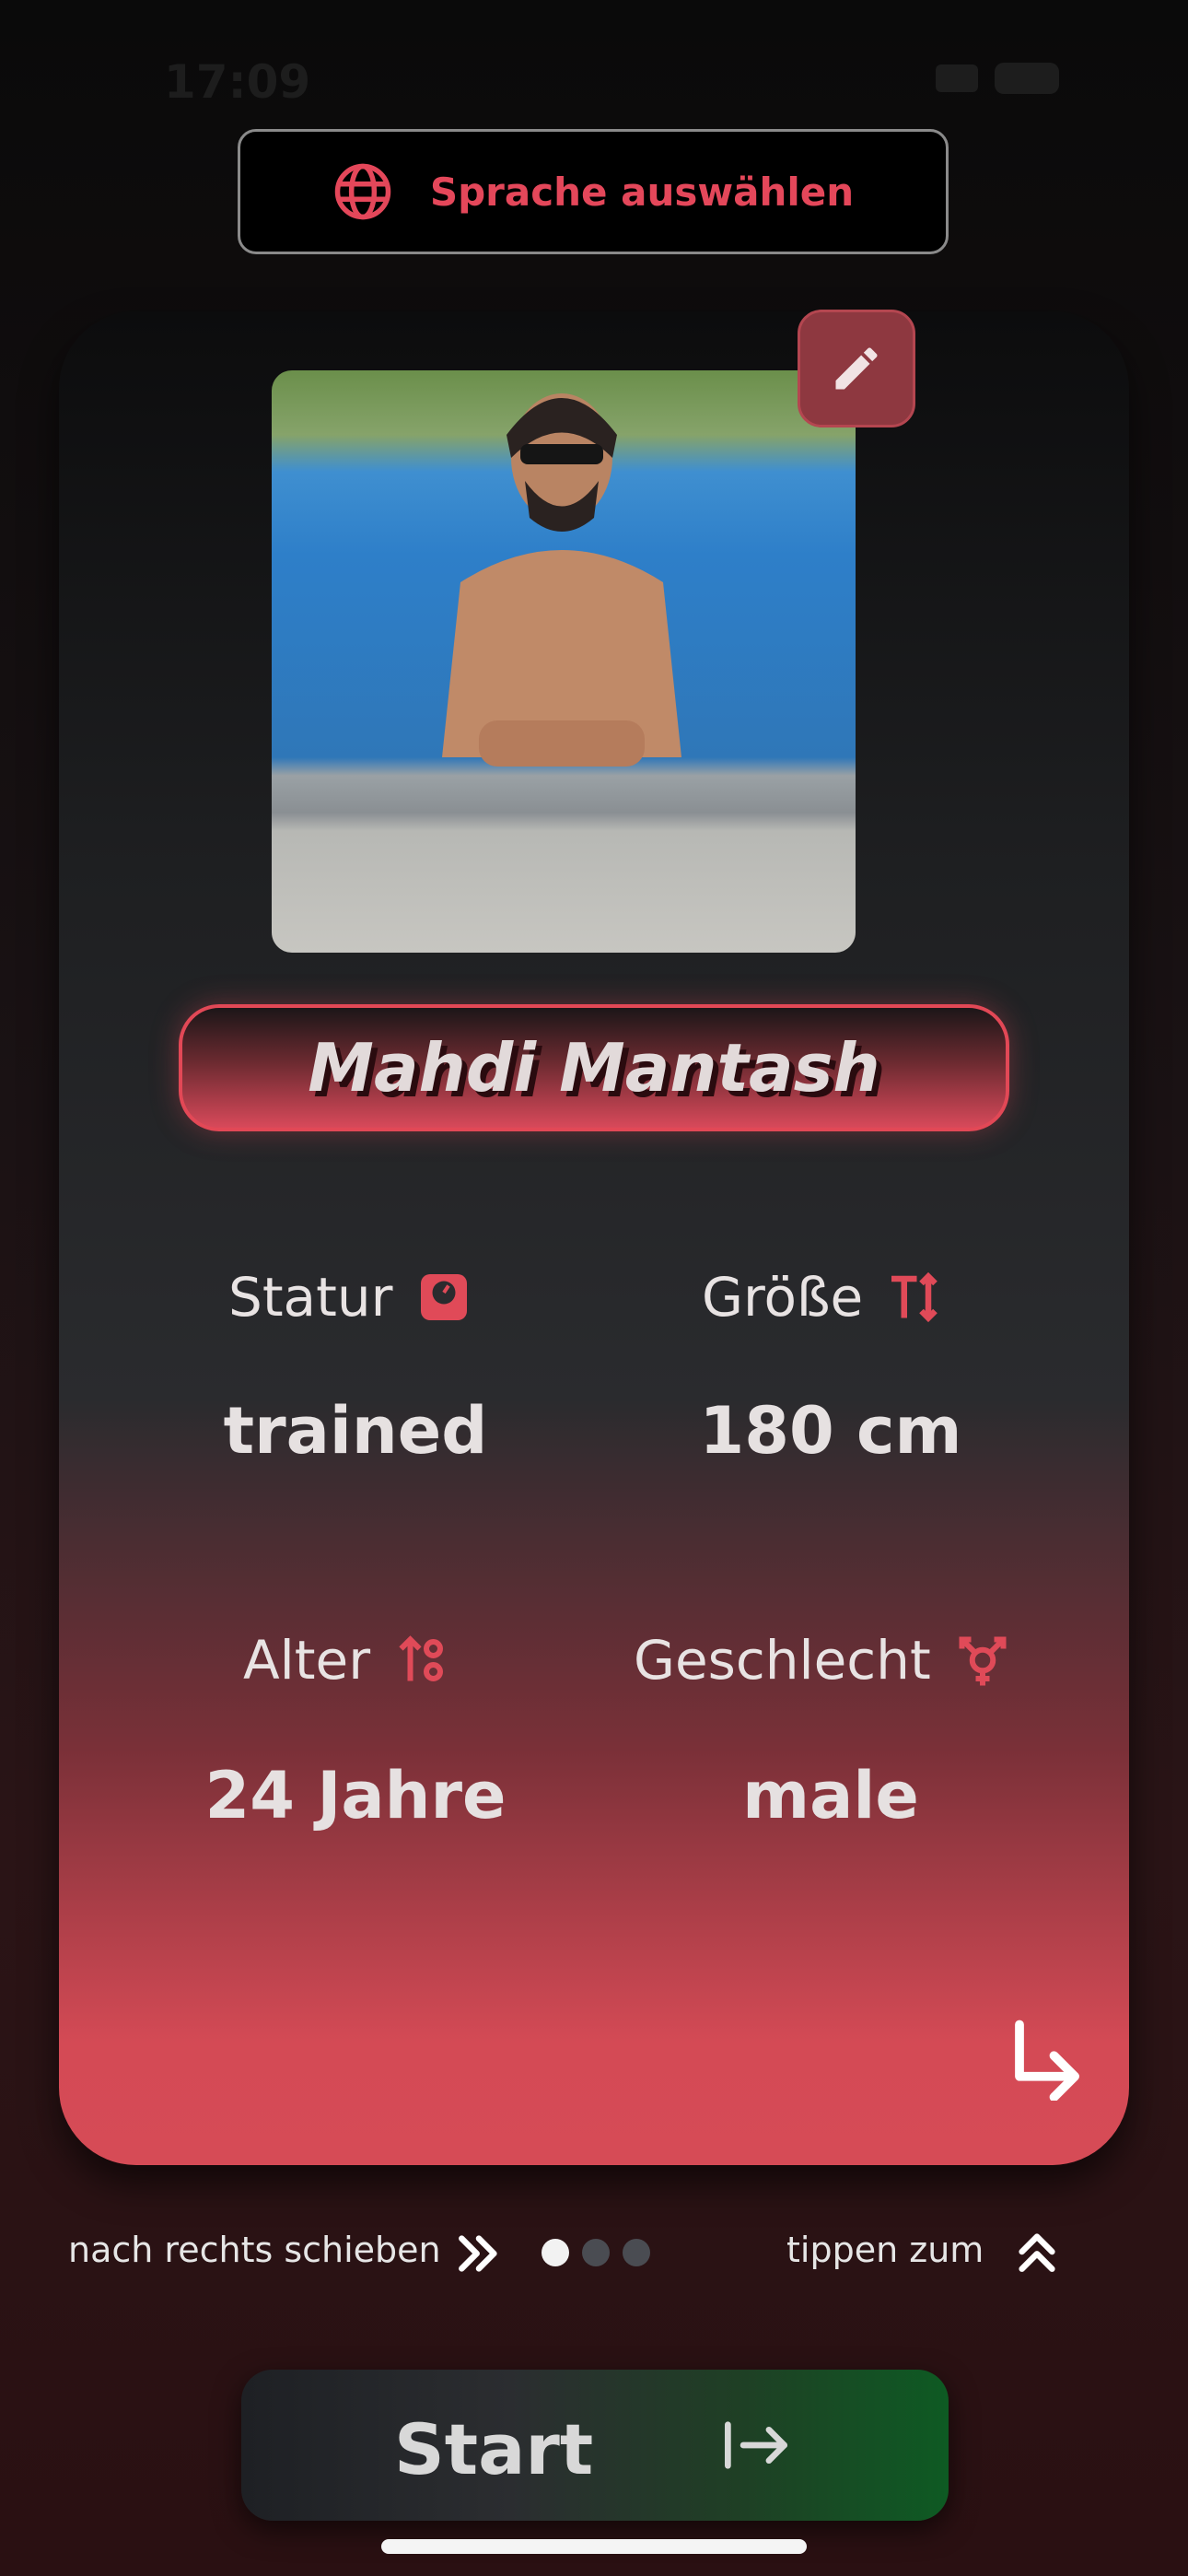 The image size is (1188, 2576). What do you see at coordinates (350, 1297) in the screenshot?
I see `stat-build-label: Statur` at bounding box center [350, 1297].